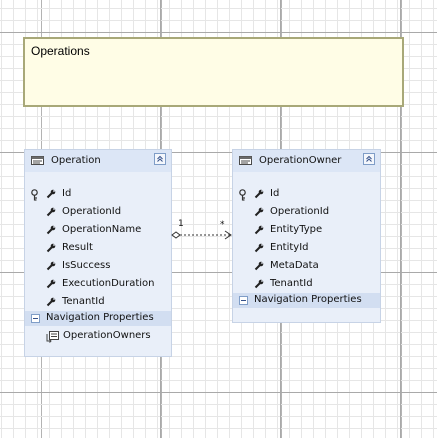 The image size is (437, 438). Describe the element at coordinates (296, 229) in the screenshot. I see `property-name: EntityType` at that location.